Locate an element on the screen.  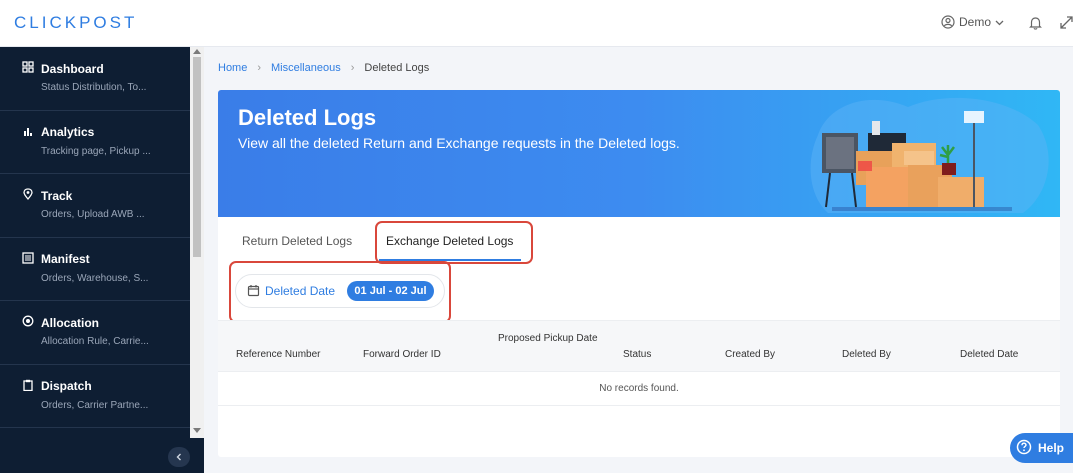
column-header: Proposed Pickup Date is located at coordinates (548, 338).